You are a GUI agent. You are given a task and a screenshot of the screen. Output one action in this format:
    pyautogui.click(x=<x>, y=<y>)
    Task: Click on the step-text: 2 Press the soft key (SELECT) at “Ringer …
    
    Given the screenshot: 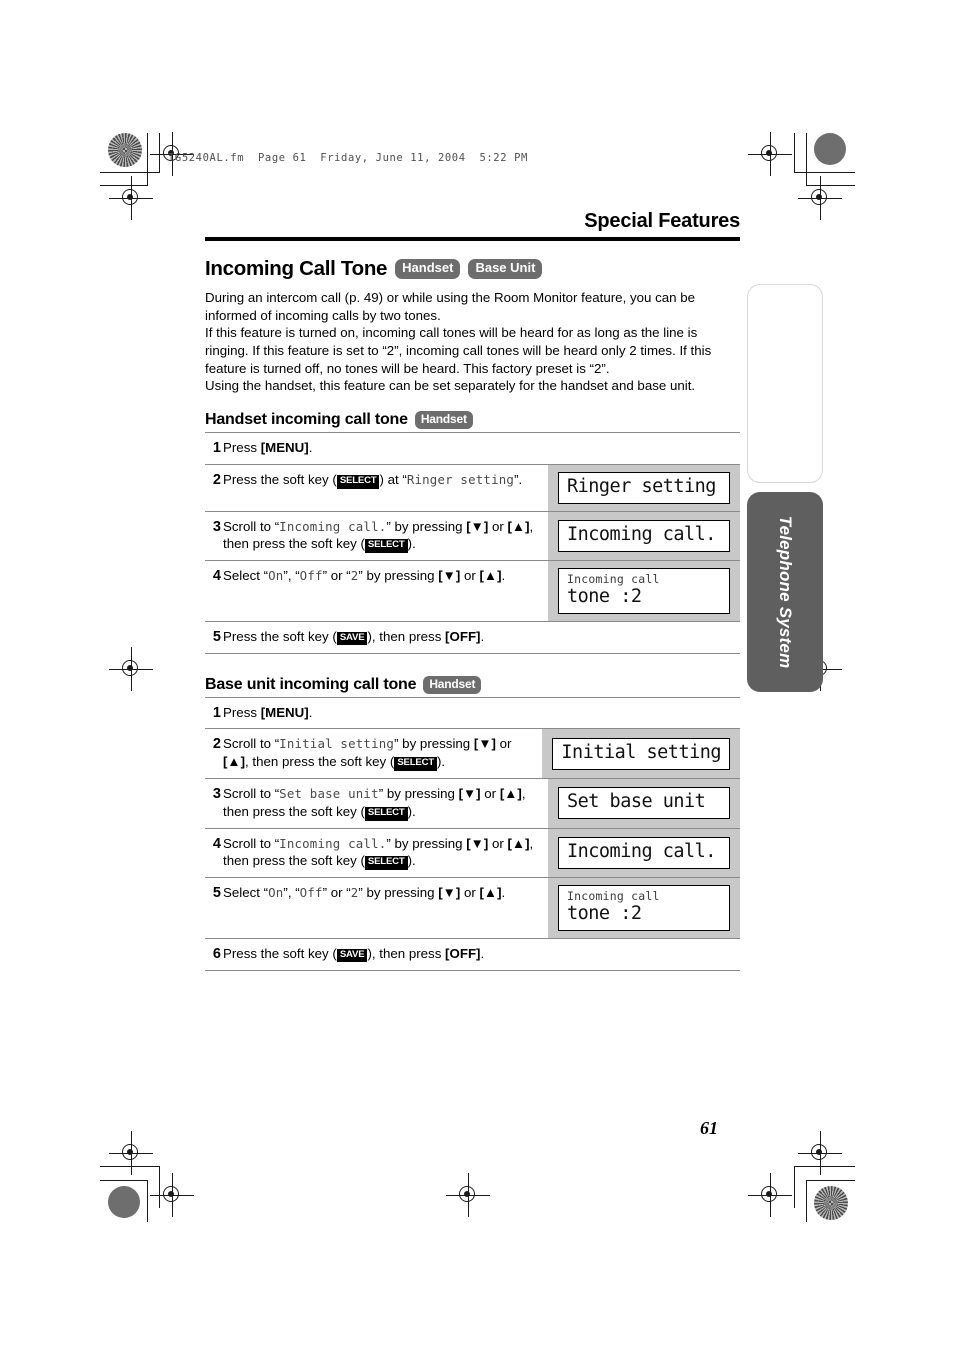 What is the action you would take?
    pyautogui.click(x=376, y=488)
    